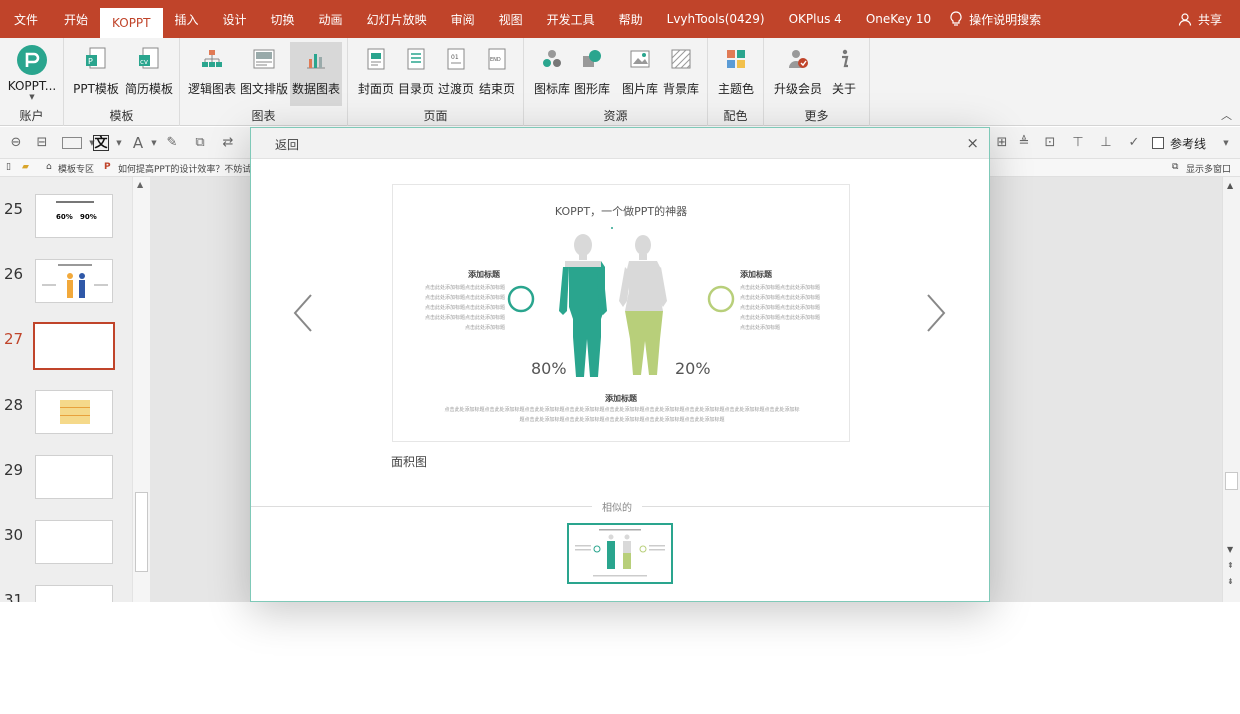 The width and height of the screenshot is (1240, 714). Describe the element at coordinates (1208, 168) in the screenshot. I see `multi-window-label: 显示多窗口` at that location.